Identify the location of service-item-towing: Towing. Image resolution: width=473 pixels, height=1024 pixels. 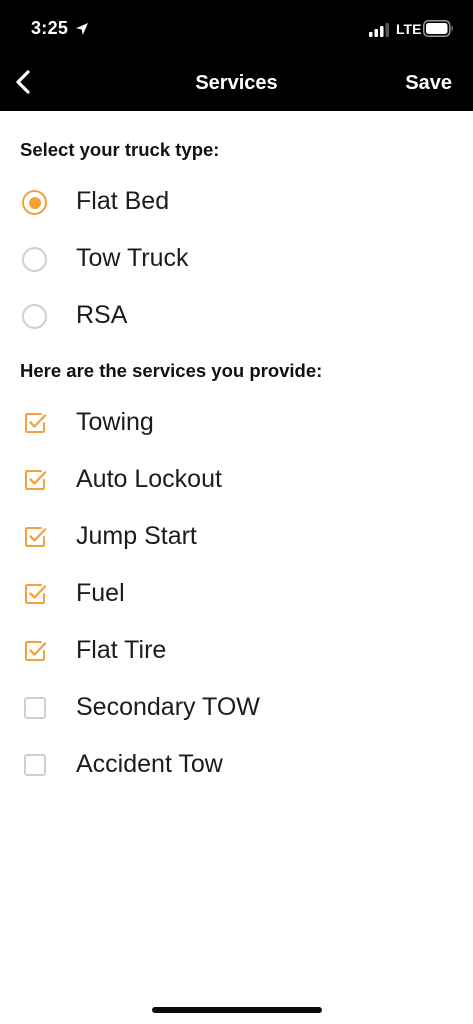
(236, 423).